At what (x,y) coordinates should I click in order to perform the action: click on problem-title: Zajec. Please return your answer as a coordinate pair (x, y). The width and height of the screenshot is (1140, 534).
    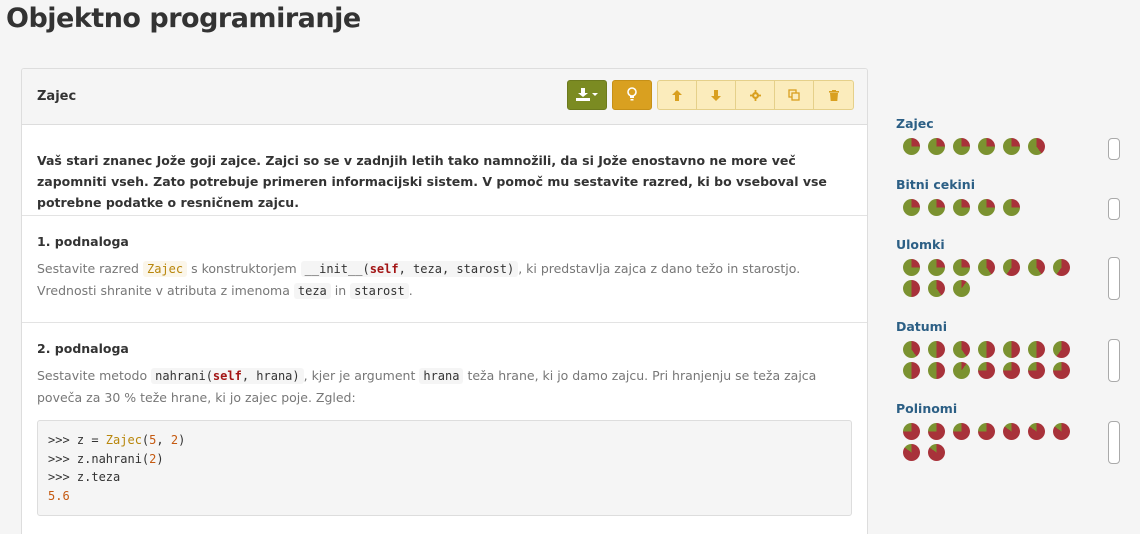
    Looking at the image, I should click on (57, 96).